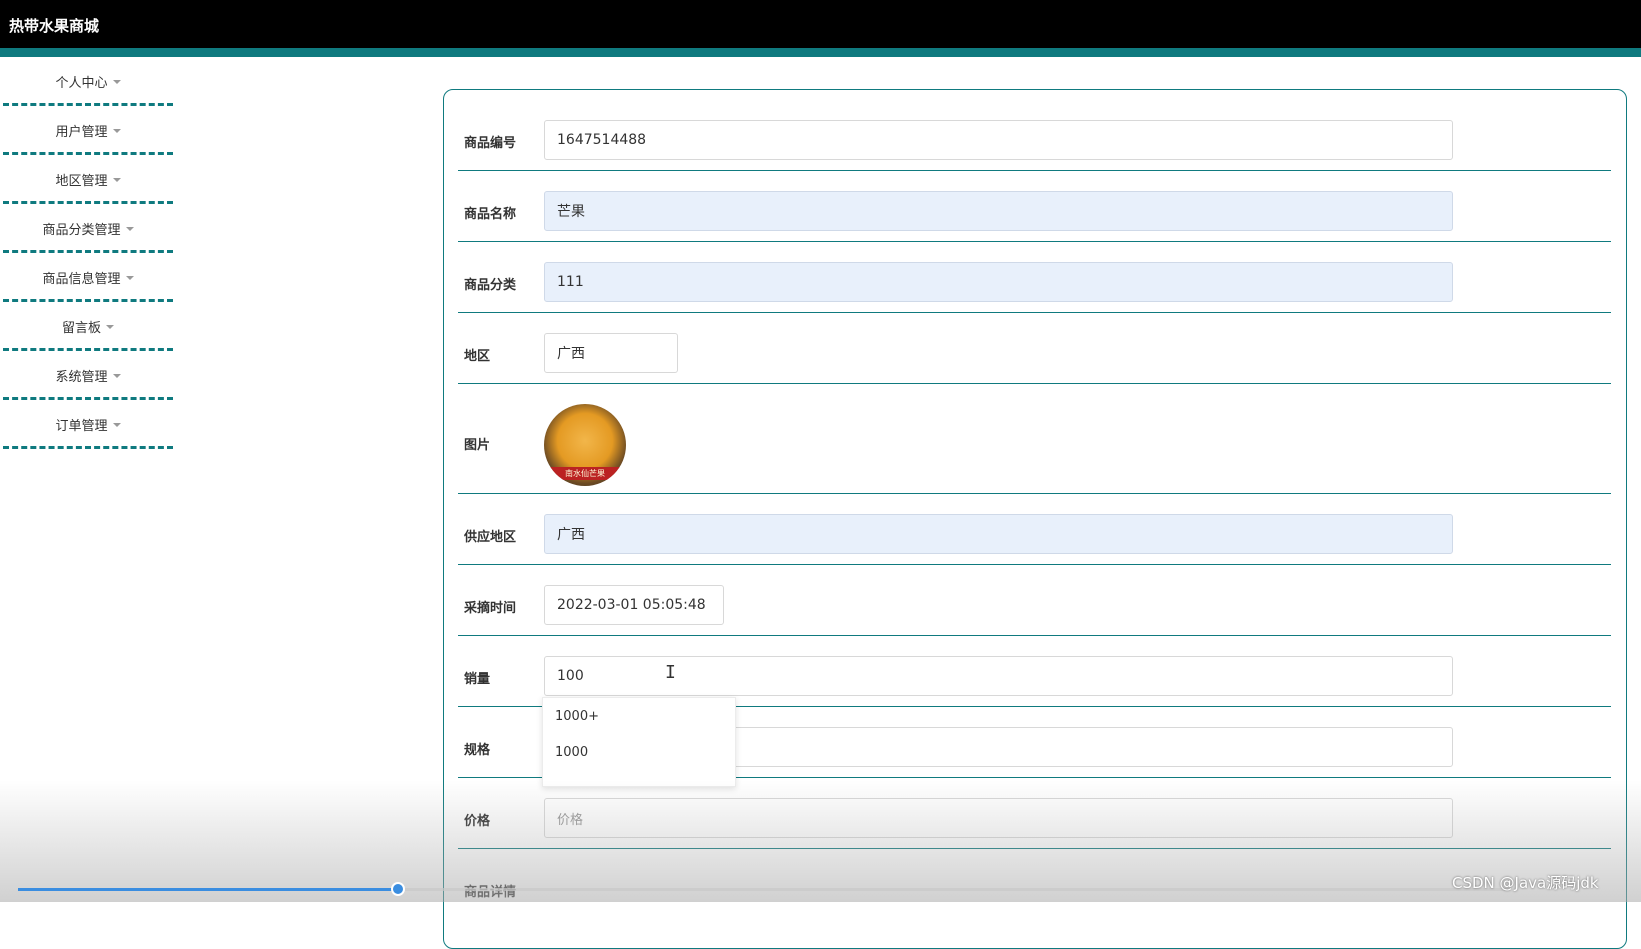 This screenshot has width=1641, height=949. Describe the element at coordinates (634, 605) in the screenshot. I see `pick-time-input: 2022-03-01 05:05:48` at that location.